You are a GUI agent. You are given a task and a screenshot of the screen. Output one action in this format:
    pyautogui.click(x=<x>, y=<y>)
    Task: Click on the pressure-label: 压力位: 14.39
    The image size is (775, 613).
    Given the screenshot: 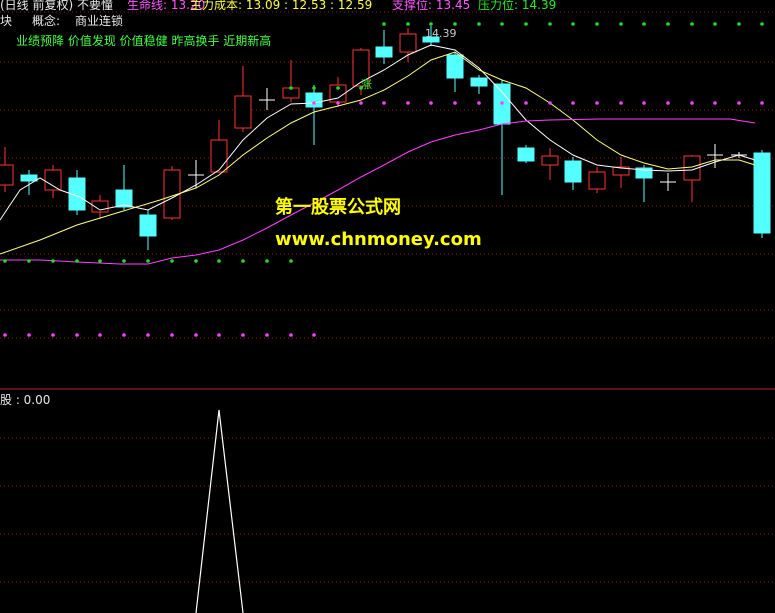 What is the action you would take?
    pyautogui.click(x=517, y=6)
    